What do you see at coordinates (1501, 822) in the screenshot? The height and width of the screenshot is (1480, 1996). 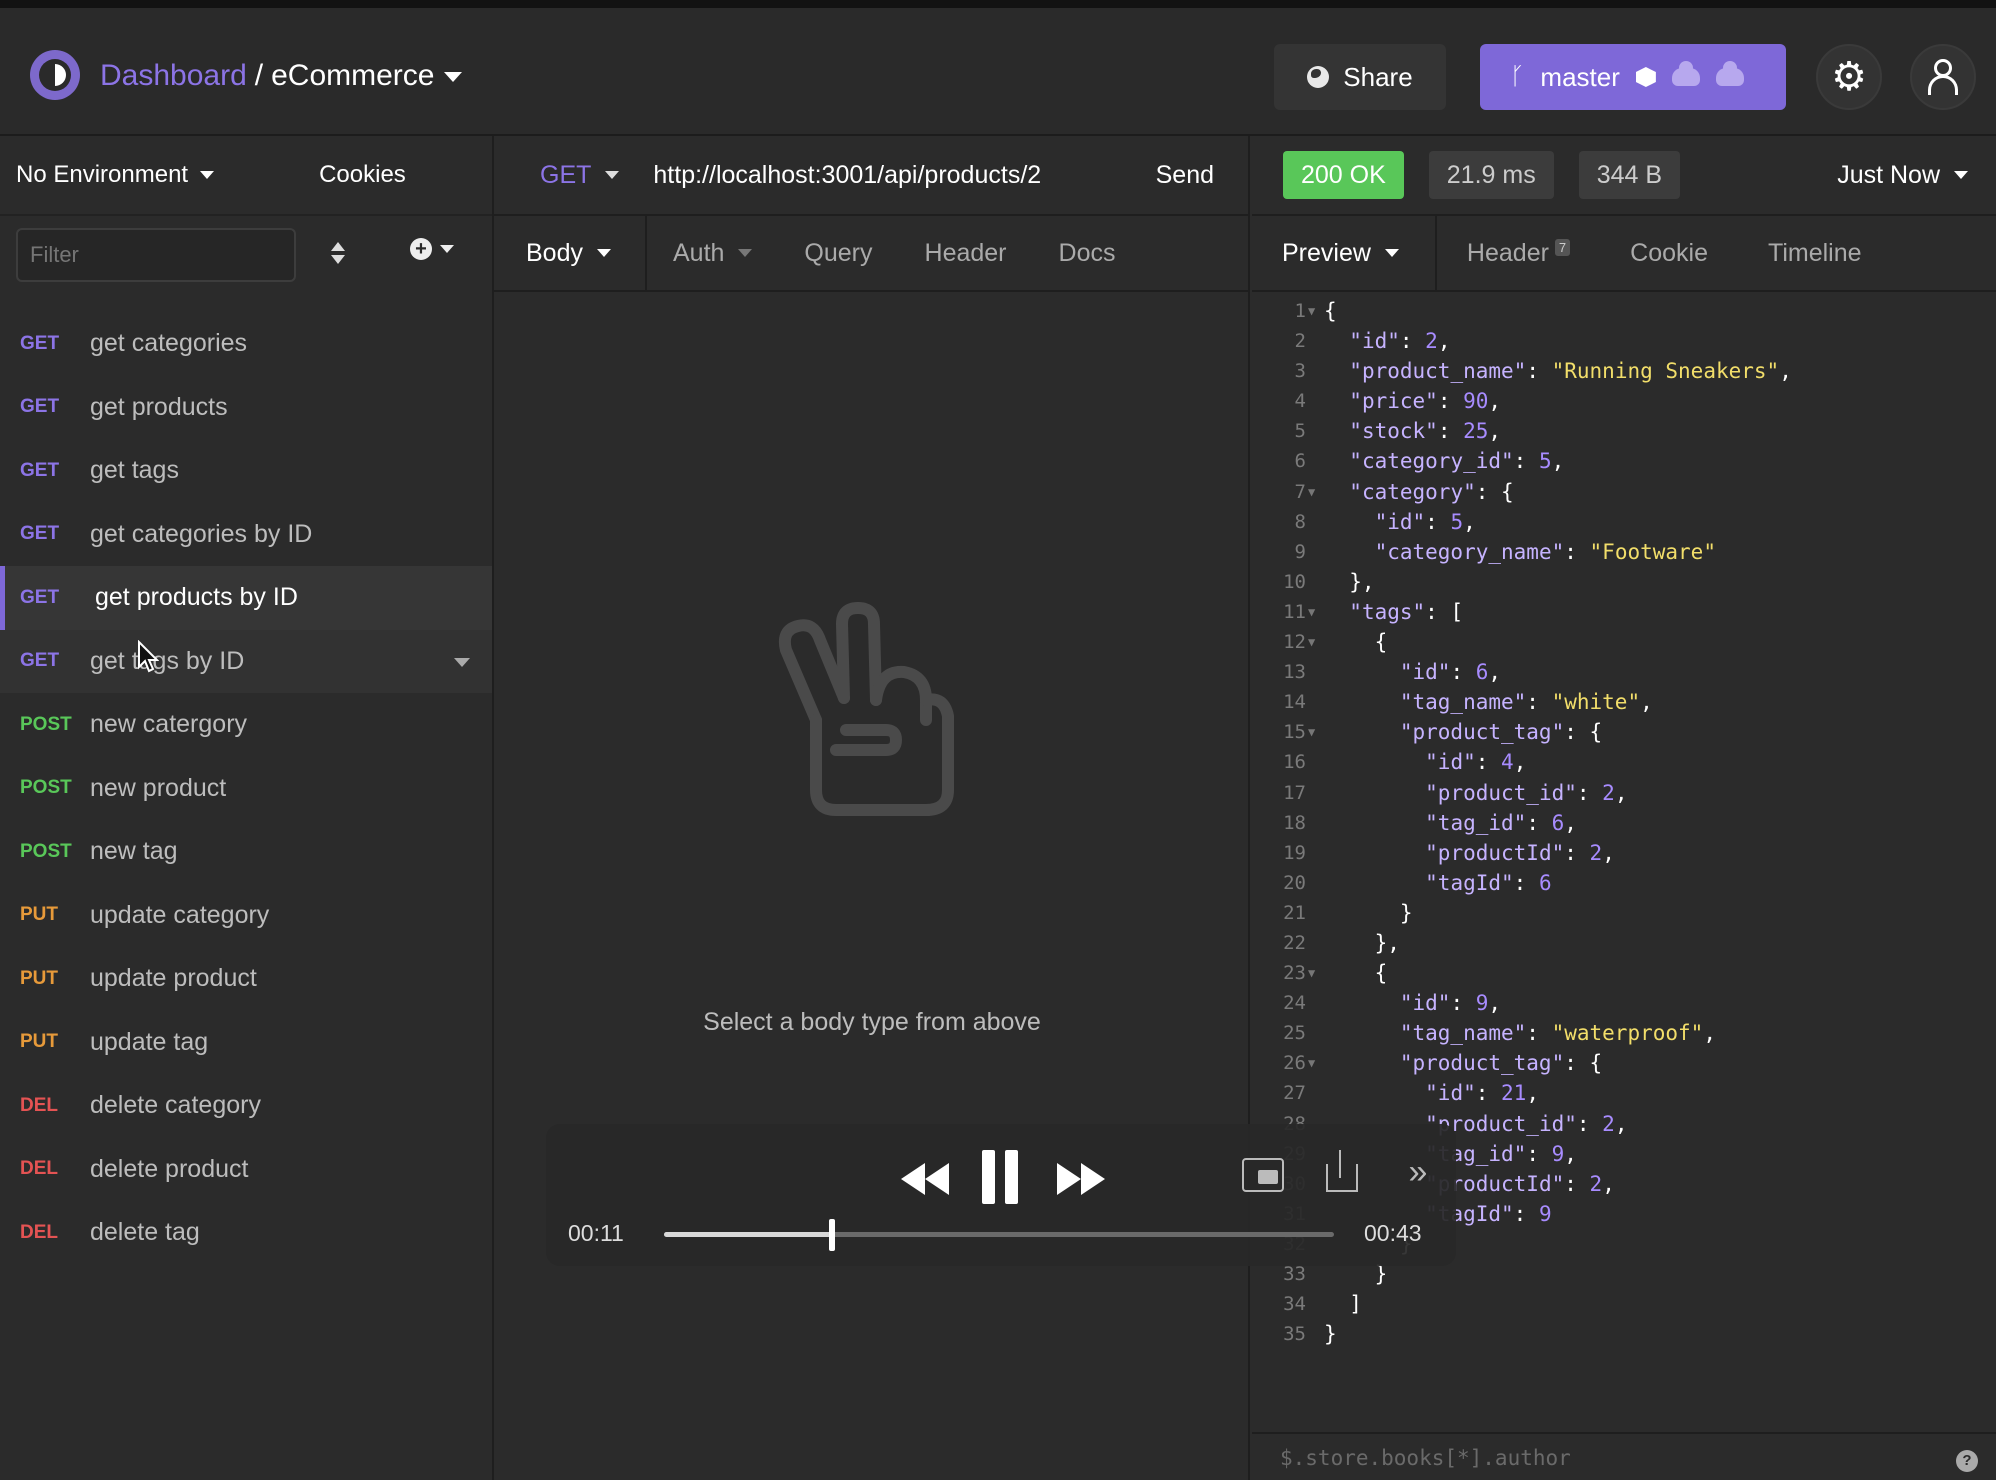 I see `code-text: "tag_id": 6,` at bounding box center [1501, 822].